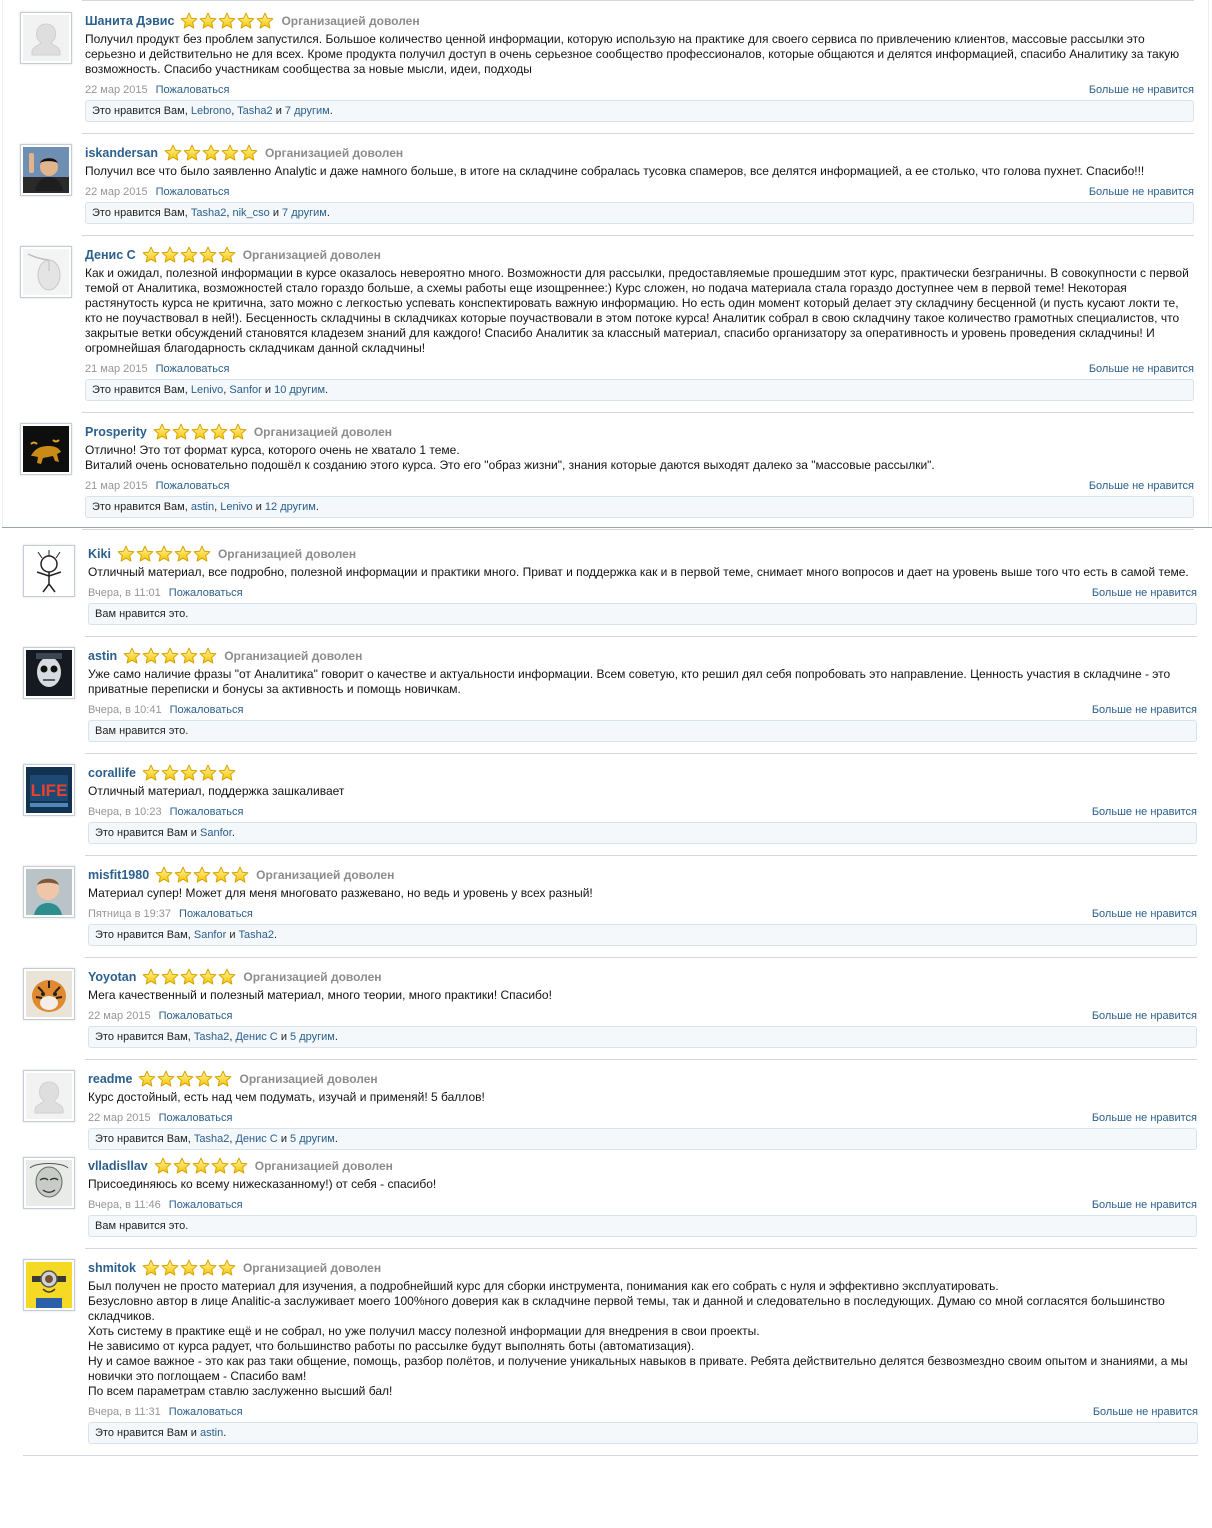  What do you see at coordinates (250, 213) in the screenshot?
I see `like-user-link: nik_cso` at bounding box center [250, 213].